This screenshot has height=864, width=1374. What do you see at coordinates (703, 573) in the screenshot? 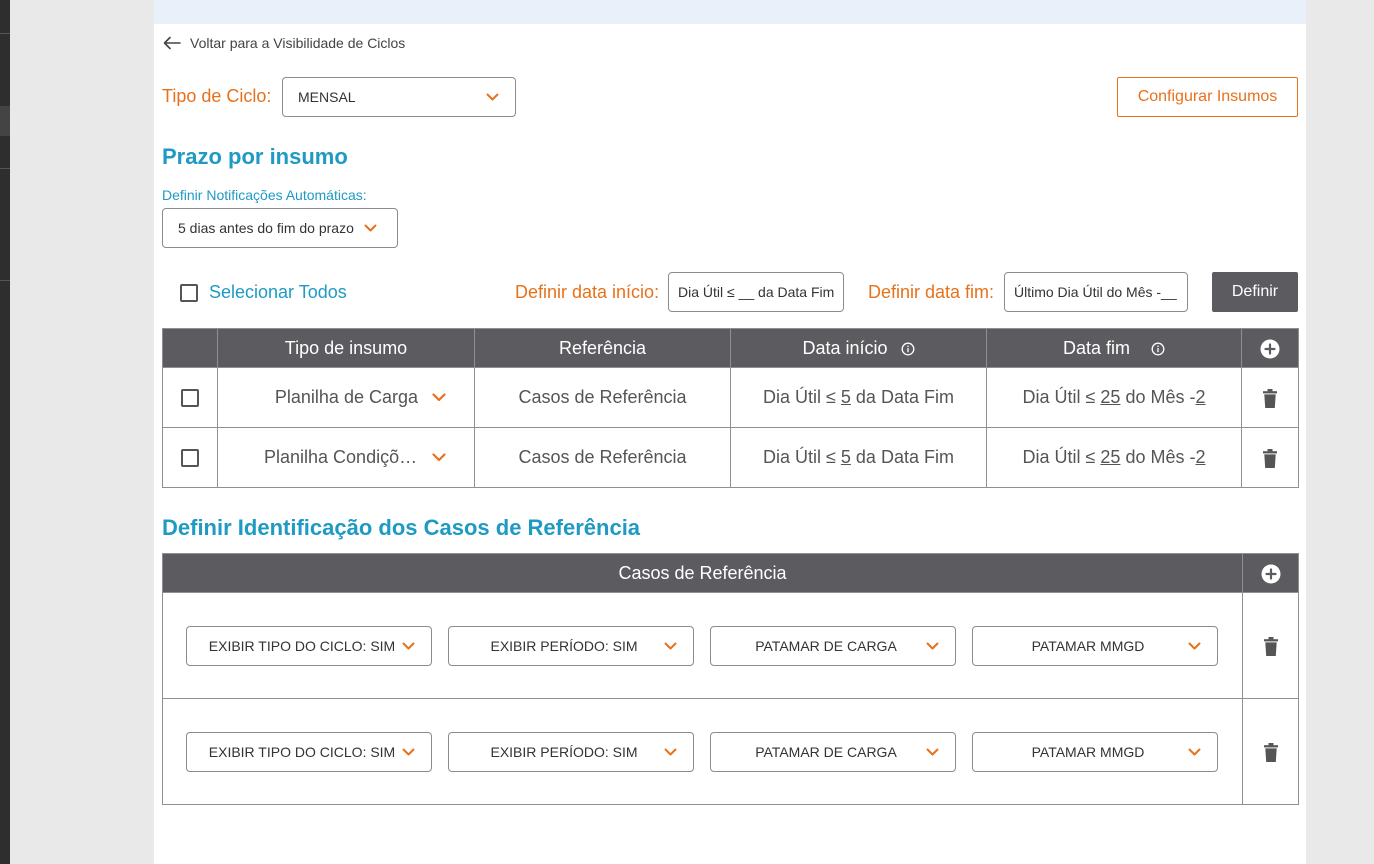
I see `header-casos: Casos de Referência` at bounding box center [703, 573].